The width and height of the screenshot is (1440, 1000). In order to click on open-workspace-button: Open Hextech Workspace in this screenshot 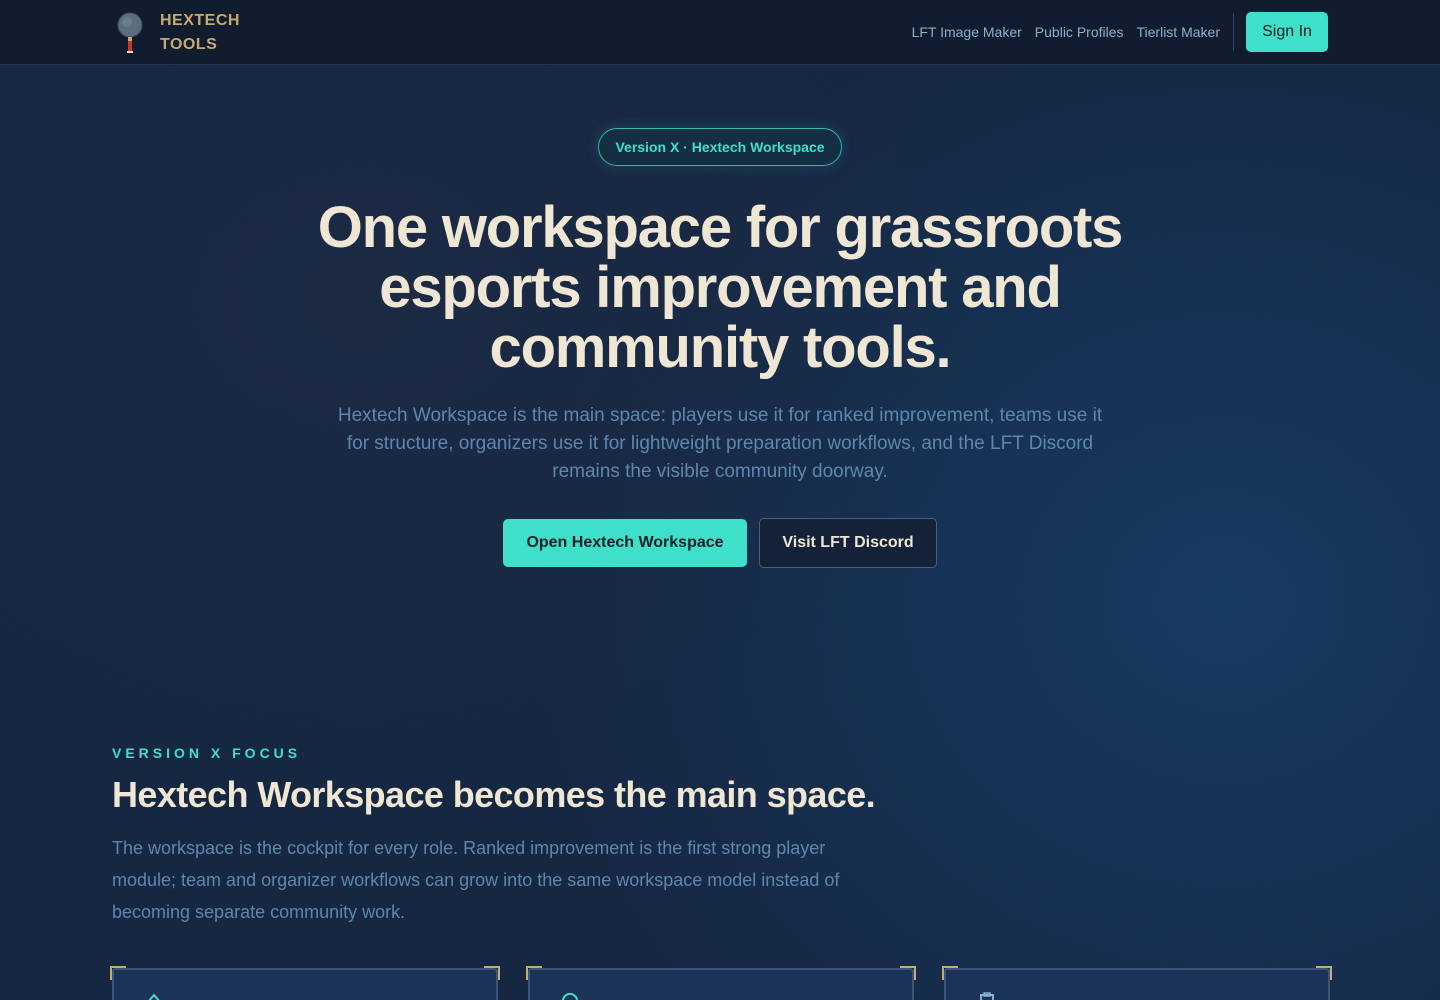, I will do `click(625, 543)`.